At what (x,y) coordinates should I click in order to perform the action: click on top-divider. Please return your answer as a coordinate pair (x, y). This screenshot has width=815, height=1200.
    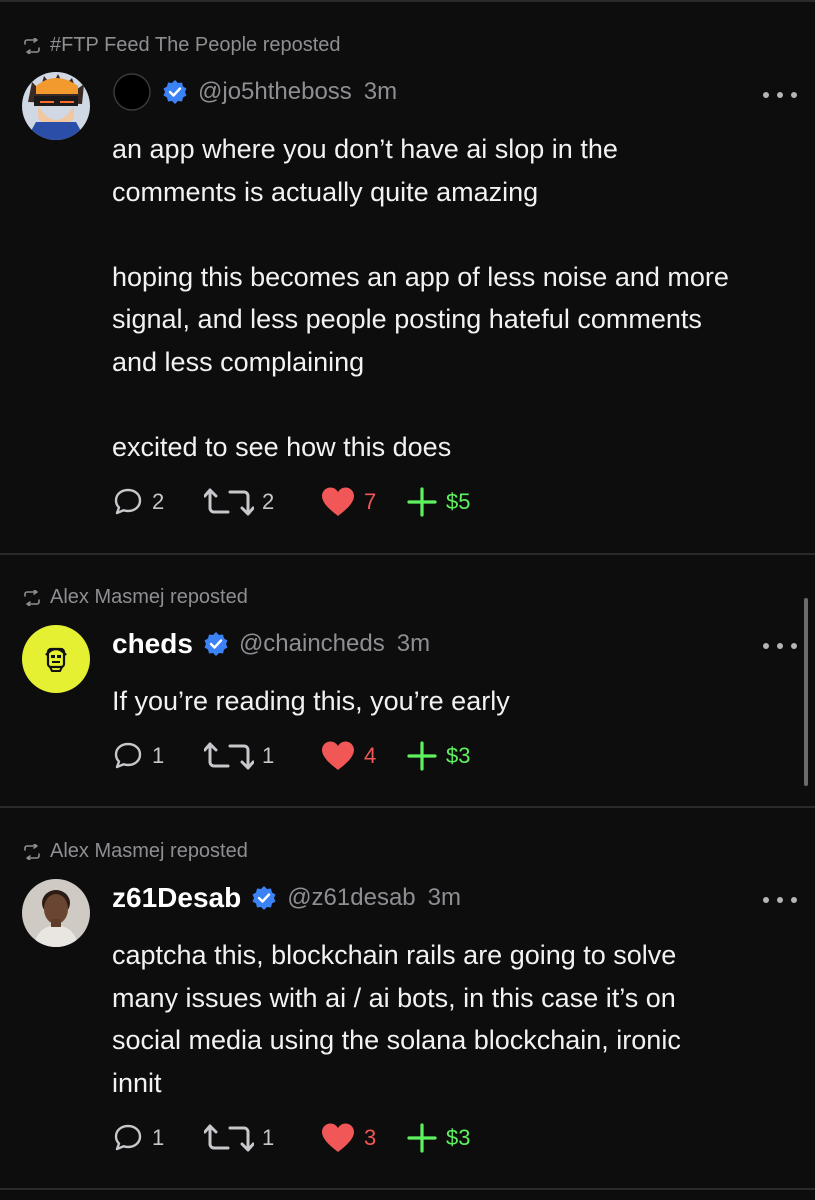
    Looking at the image, I should click on (407, 1).